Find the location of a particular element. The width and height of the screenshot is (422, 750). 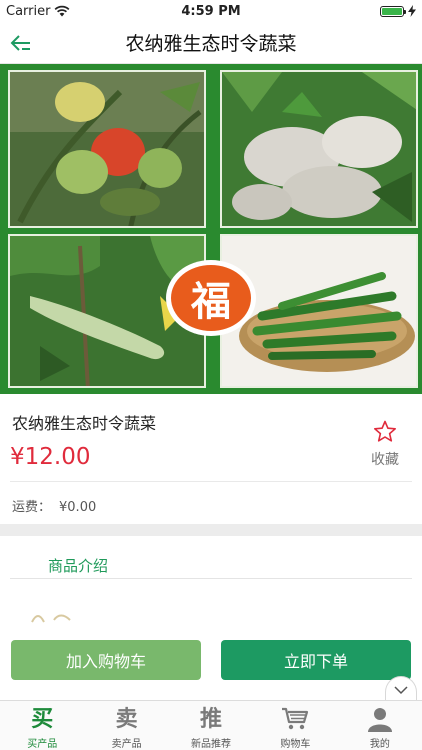

product-price: ¥12.00 is located at coordinates (50, 457).